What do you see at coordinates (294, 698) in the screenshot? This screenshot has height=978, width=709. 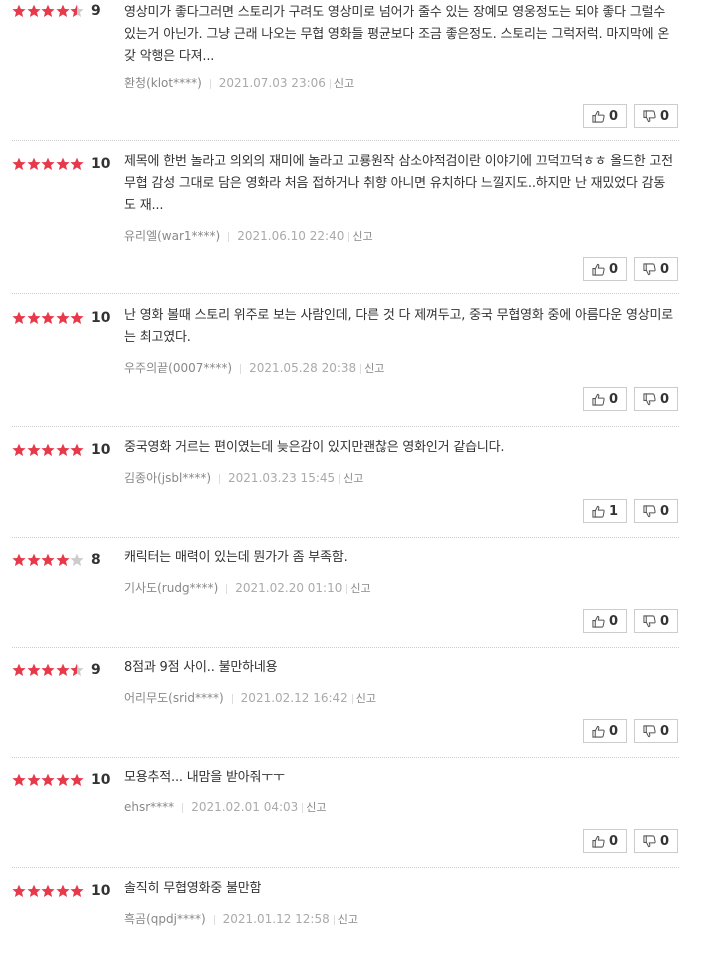 I see `review-date: 2021.02.12 16:42` at bounding box center [294, 698].